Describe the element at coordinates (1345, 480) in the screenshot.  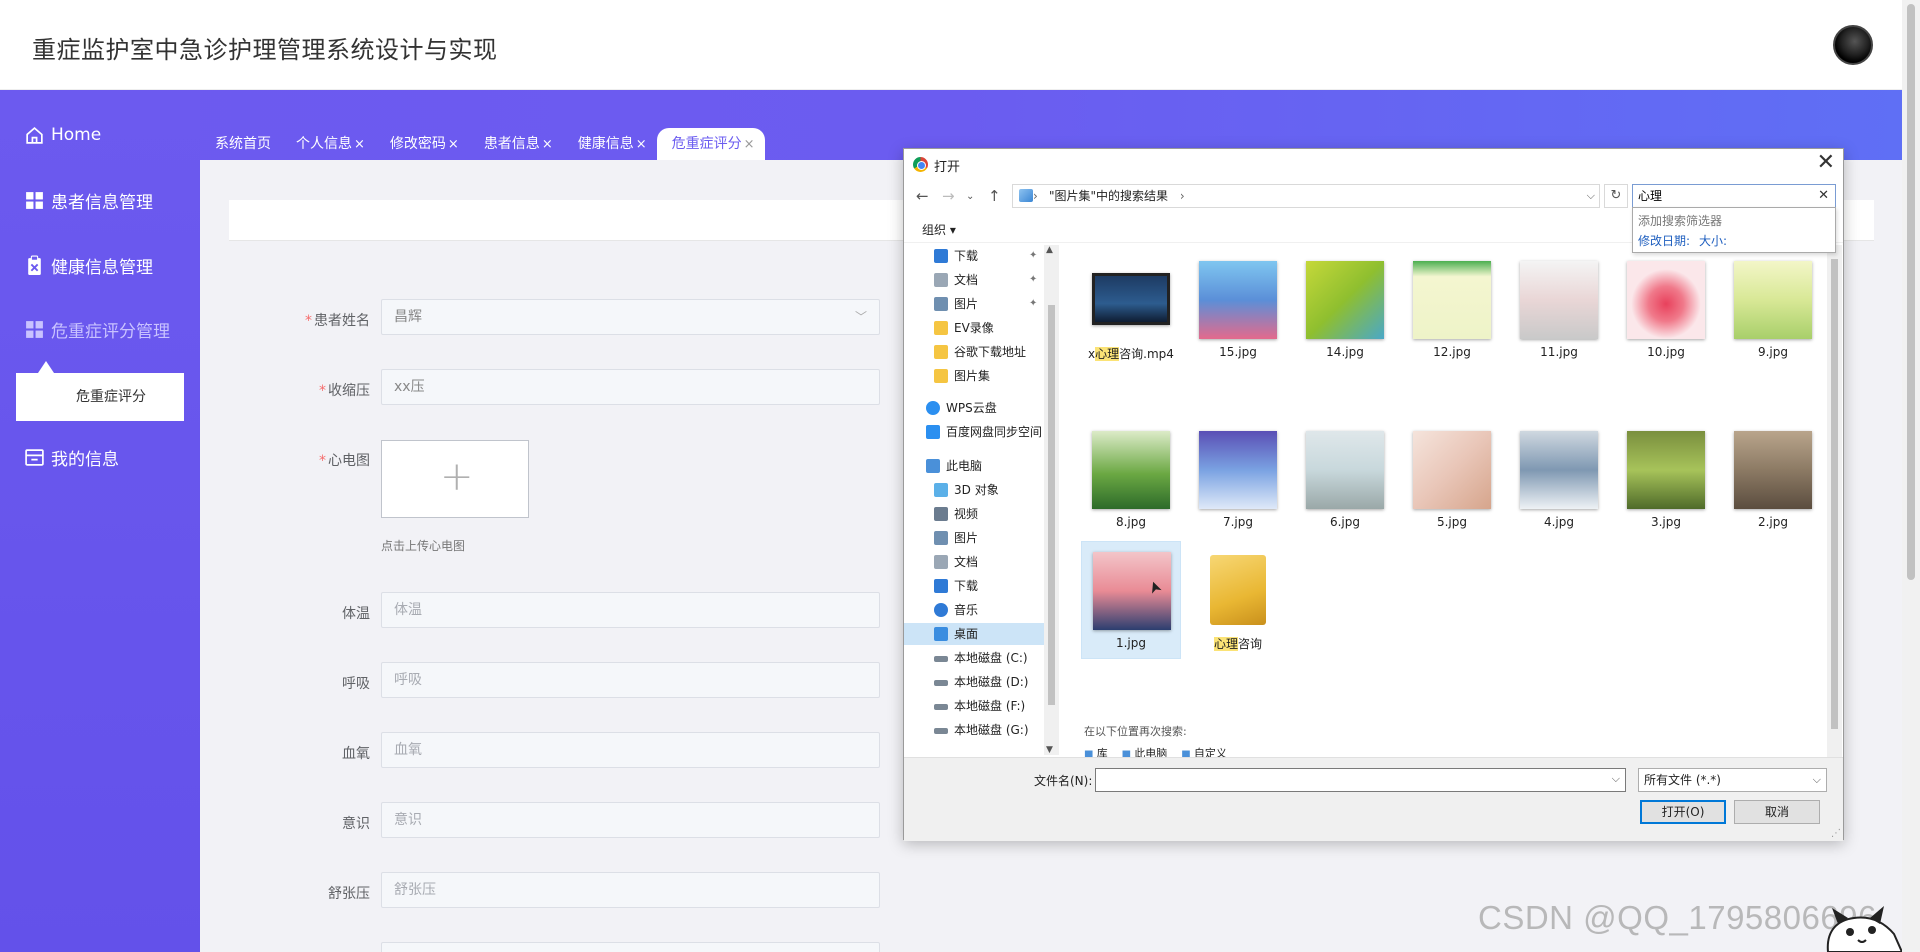
I see `file-item: 6.jpg` at that location.